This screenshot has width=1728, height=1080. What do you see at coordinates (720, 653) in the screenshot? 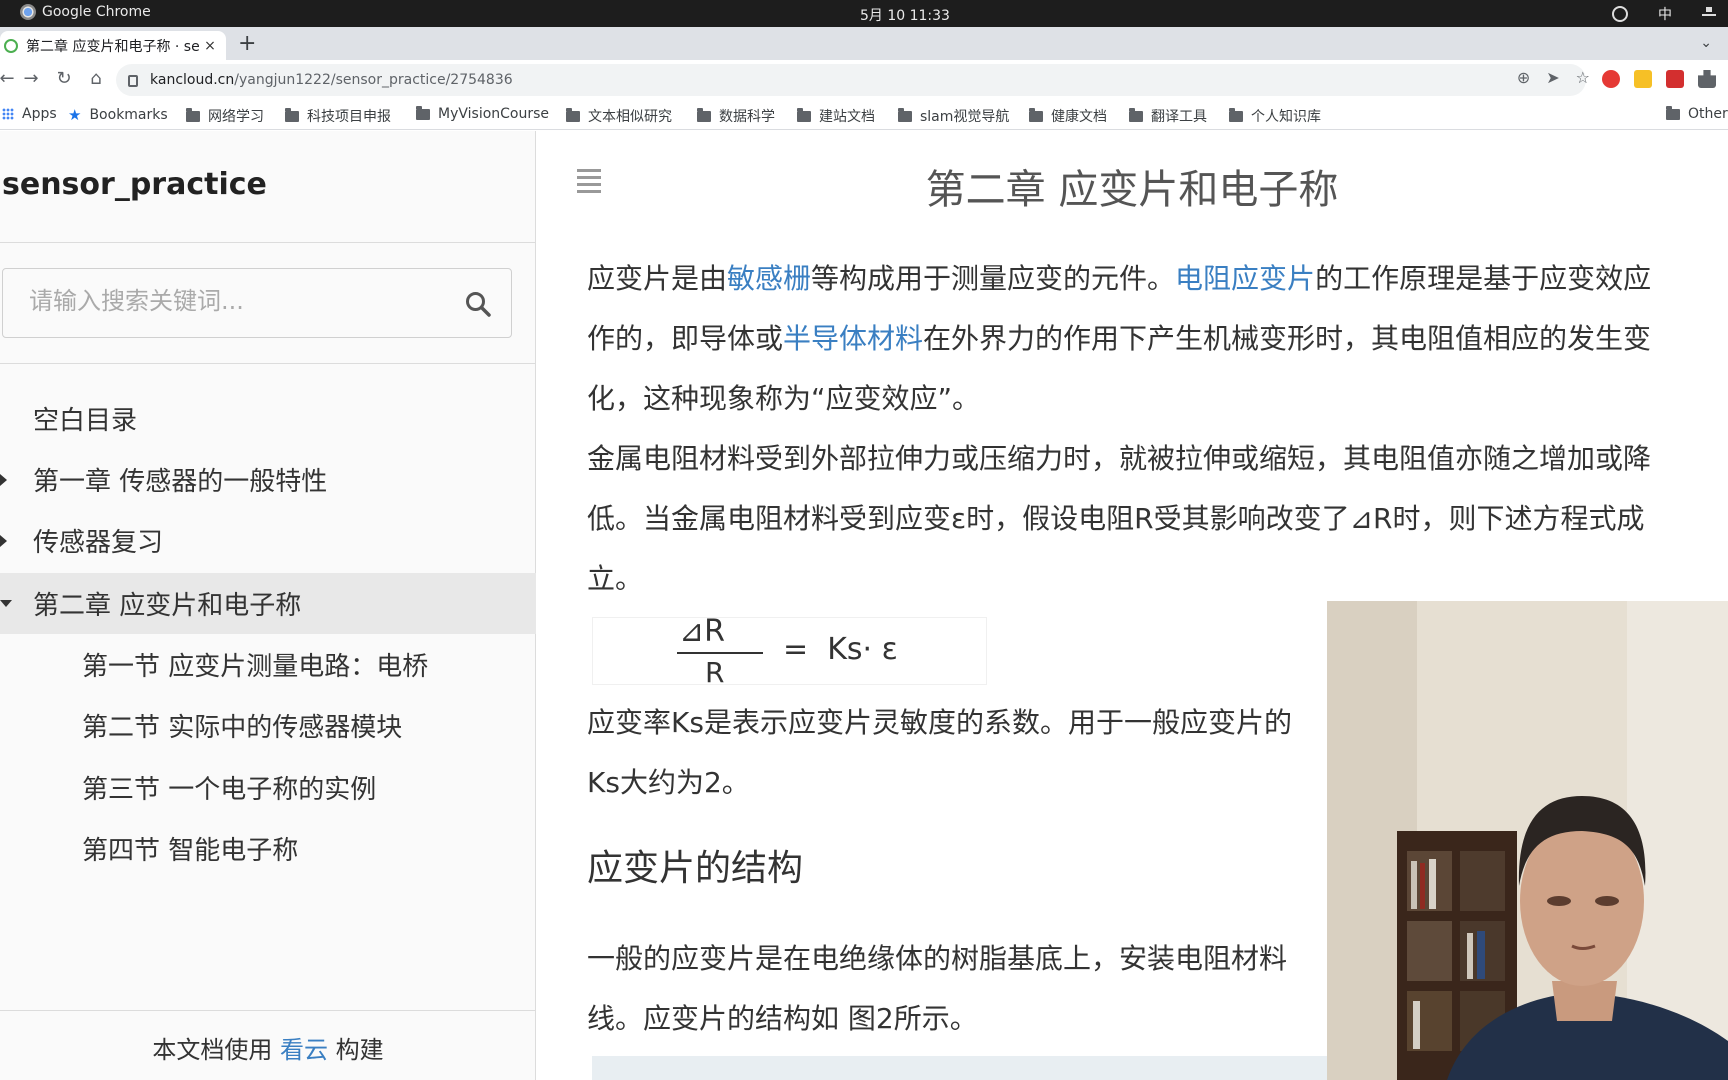
I see `fraction-bar` at bounding box center [720, 653].